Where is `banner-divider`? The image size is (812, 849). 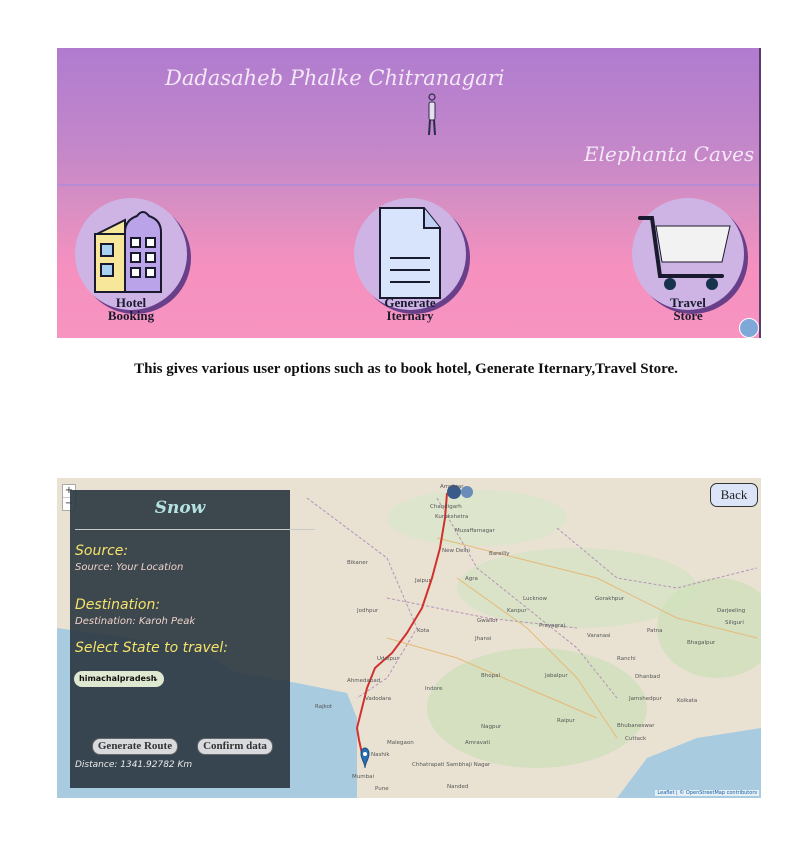
banner-divider is located at coordinates (409, 185).